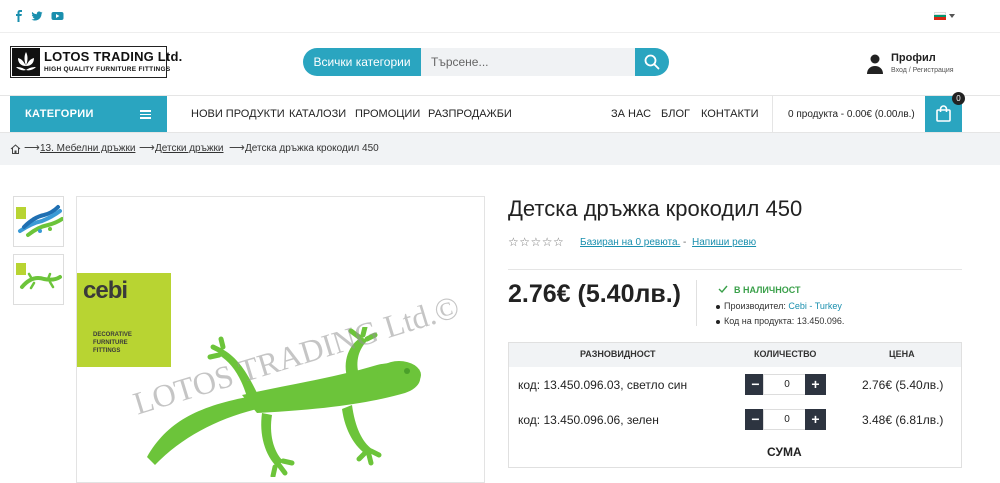 The height and width of the screenshot is (483, 1000). What do you see at coordinates (943, 113) in the screenshot?
I see `shopping-bag-icon` at bounding box center [943, 113].